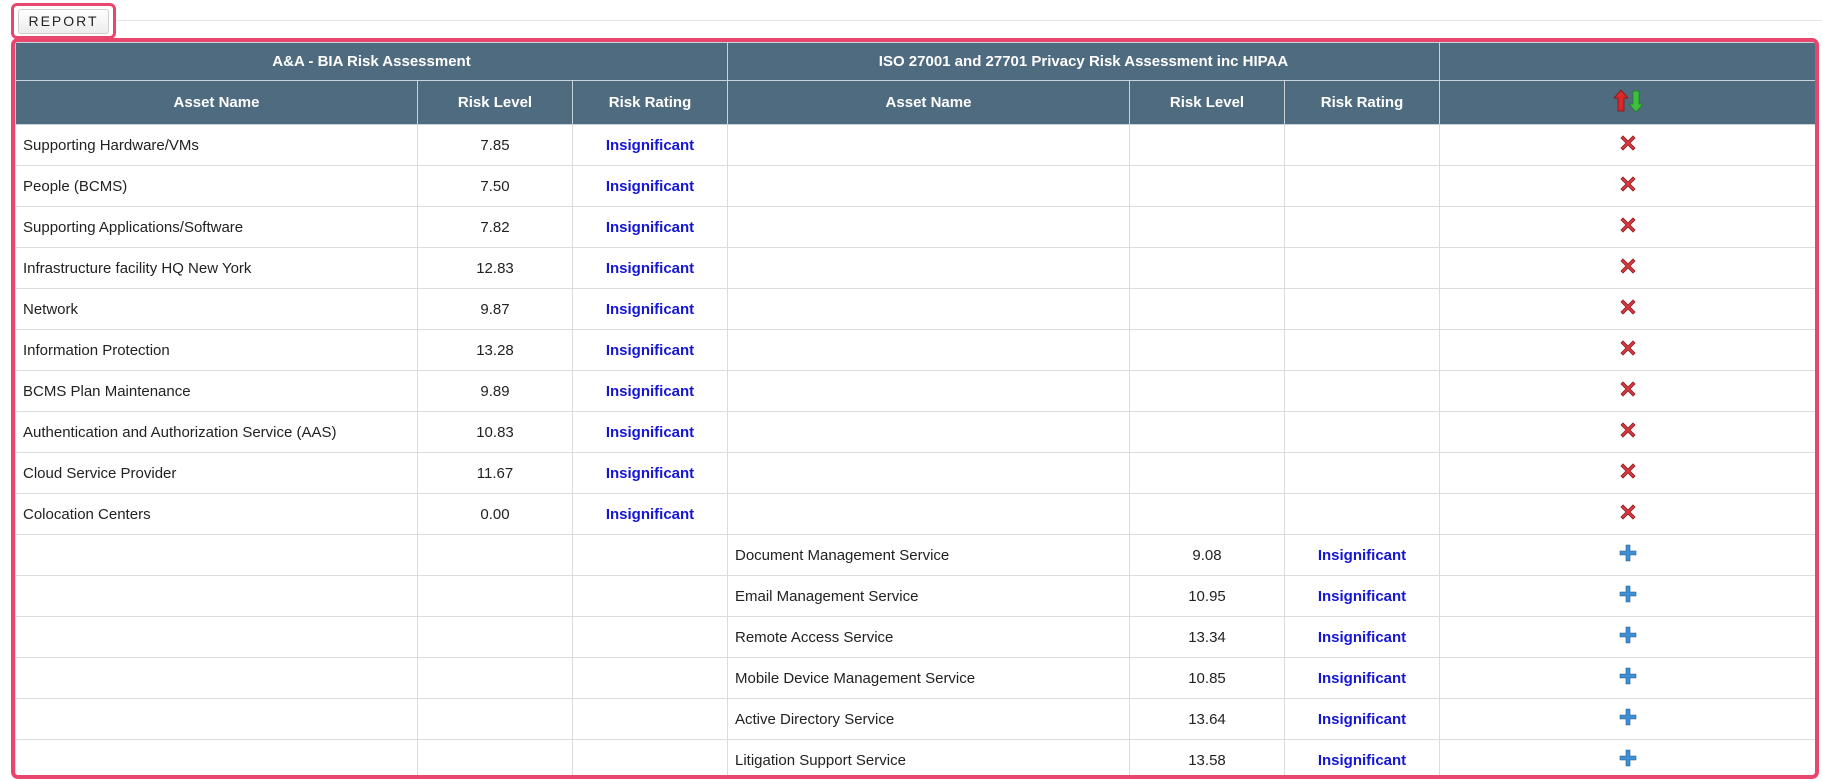 This screenshot has height=781, width=1822. What do you see at coordinates (495, 102) in the screenshot?
I see `col-header-risk-level-left: Risk Level` at bounding box center [495, 102].